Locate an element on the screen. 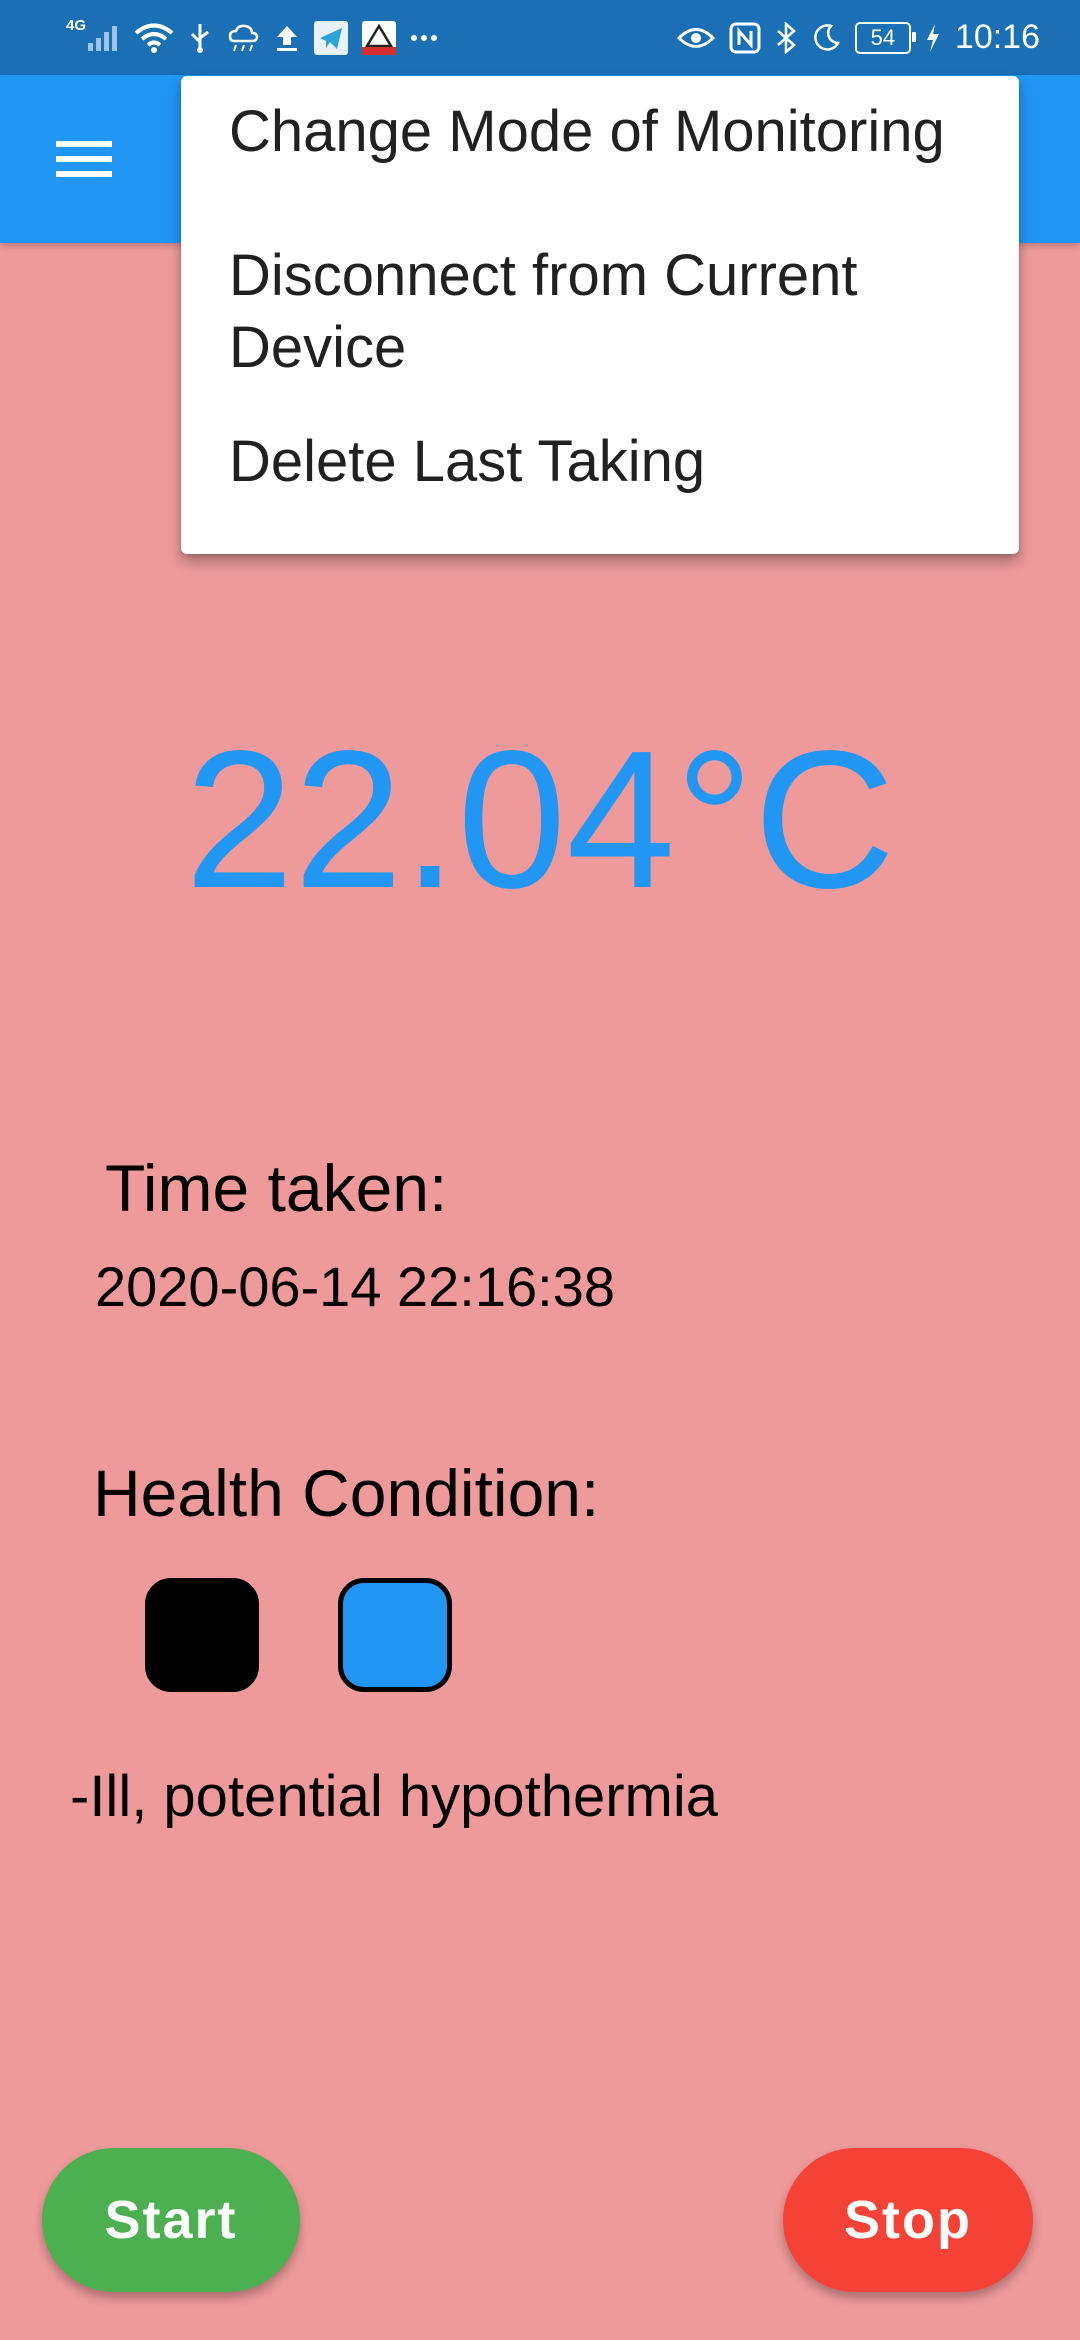 This screenshot has width=1080, height=2340. usb-icon is located at coordinates (200, 38).